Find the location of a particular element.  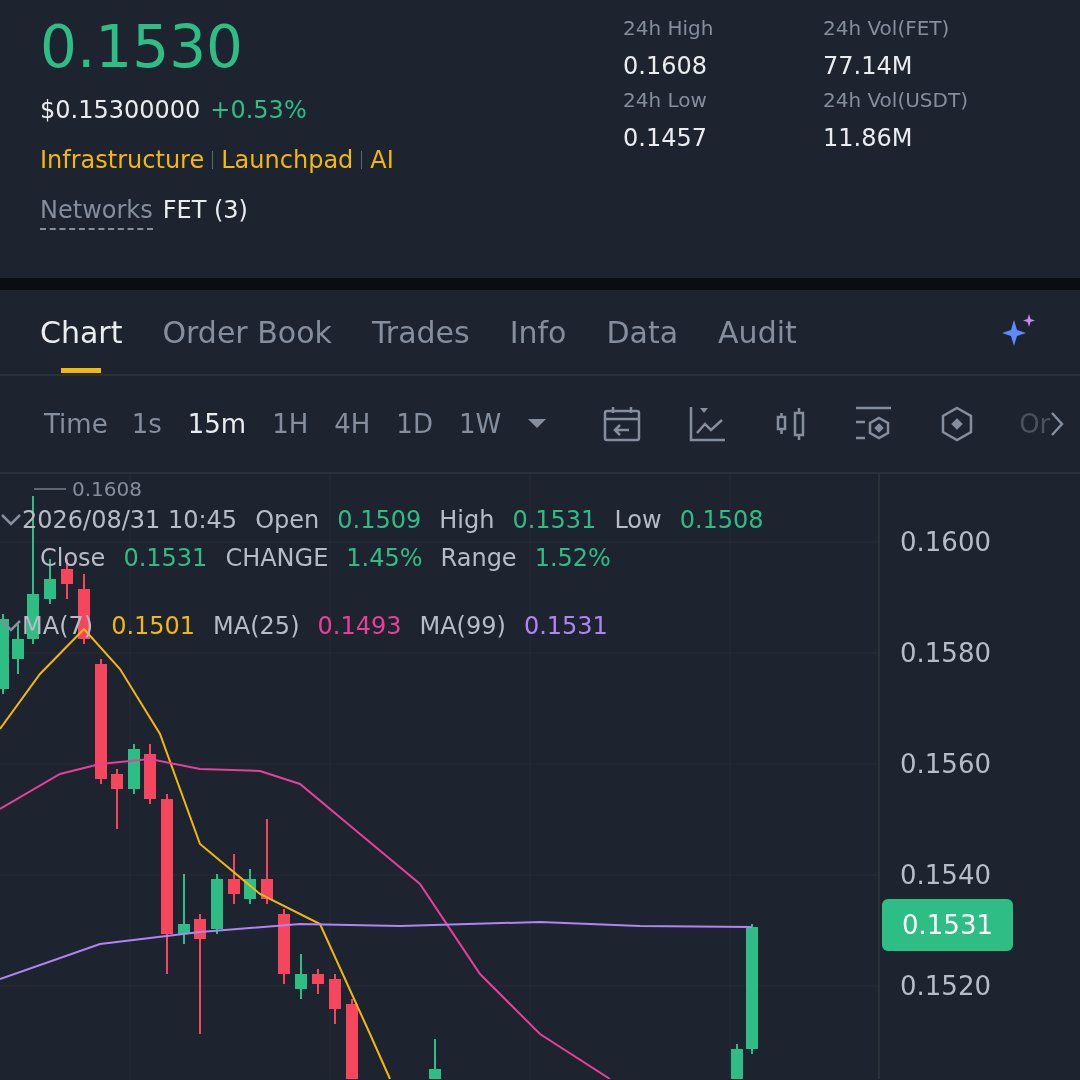

usd-price: $0.15300000 is located at coordinates (120, 110).